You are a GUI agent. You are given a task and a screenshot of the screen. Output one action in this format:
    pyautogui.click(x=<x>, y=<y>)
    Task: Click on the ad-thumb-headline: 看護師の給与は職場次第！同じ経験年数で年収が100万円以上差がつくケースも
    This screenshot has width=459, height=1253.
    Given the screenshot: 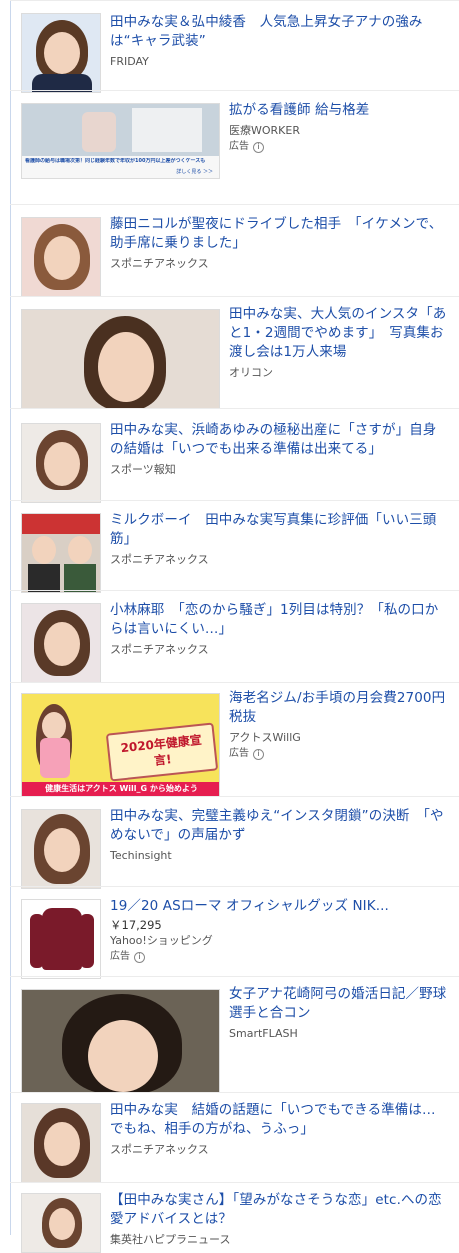 What is the action you would take?
    pyautogui.click(x=115, y=161)
    